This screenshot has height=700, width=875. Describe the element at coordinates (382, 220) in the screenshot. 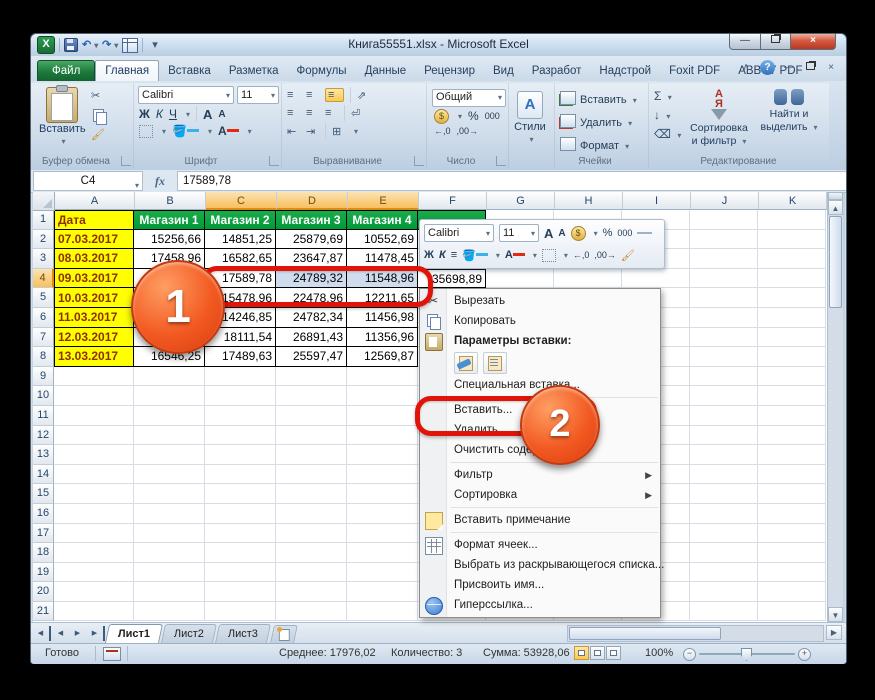

I see `cell-E1: Магазин 4` at that location.